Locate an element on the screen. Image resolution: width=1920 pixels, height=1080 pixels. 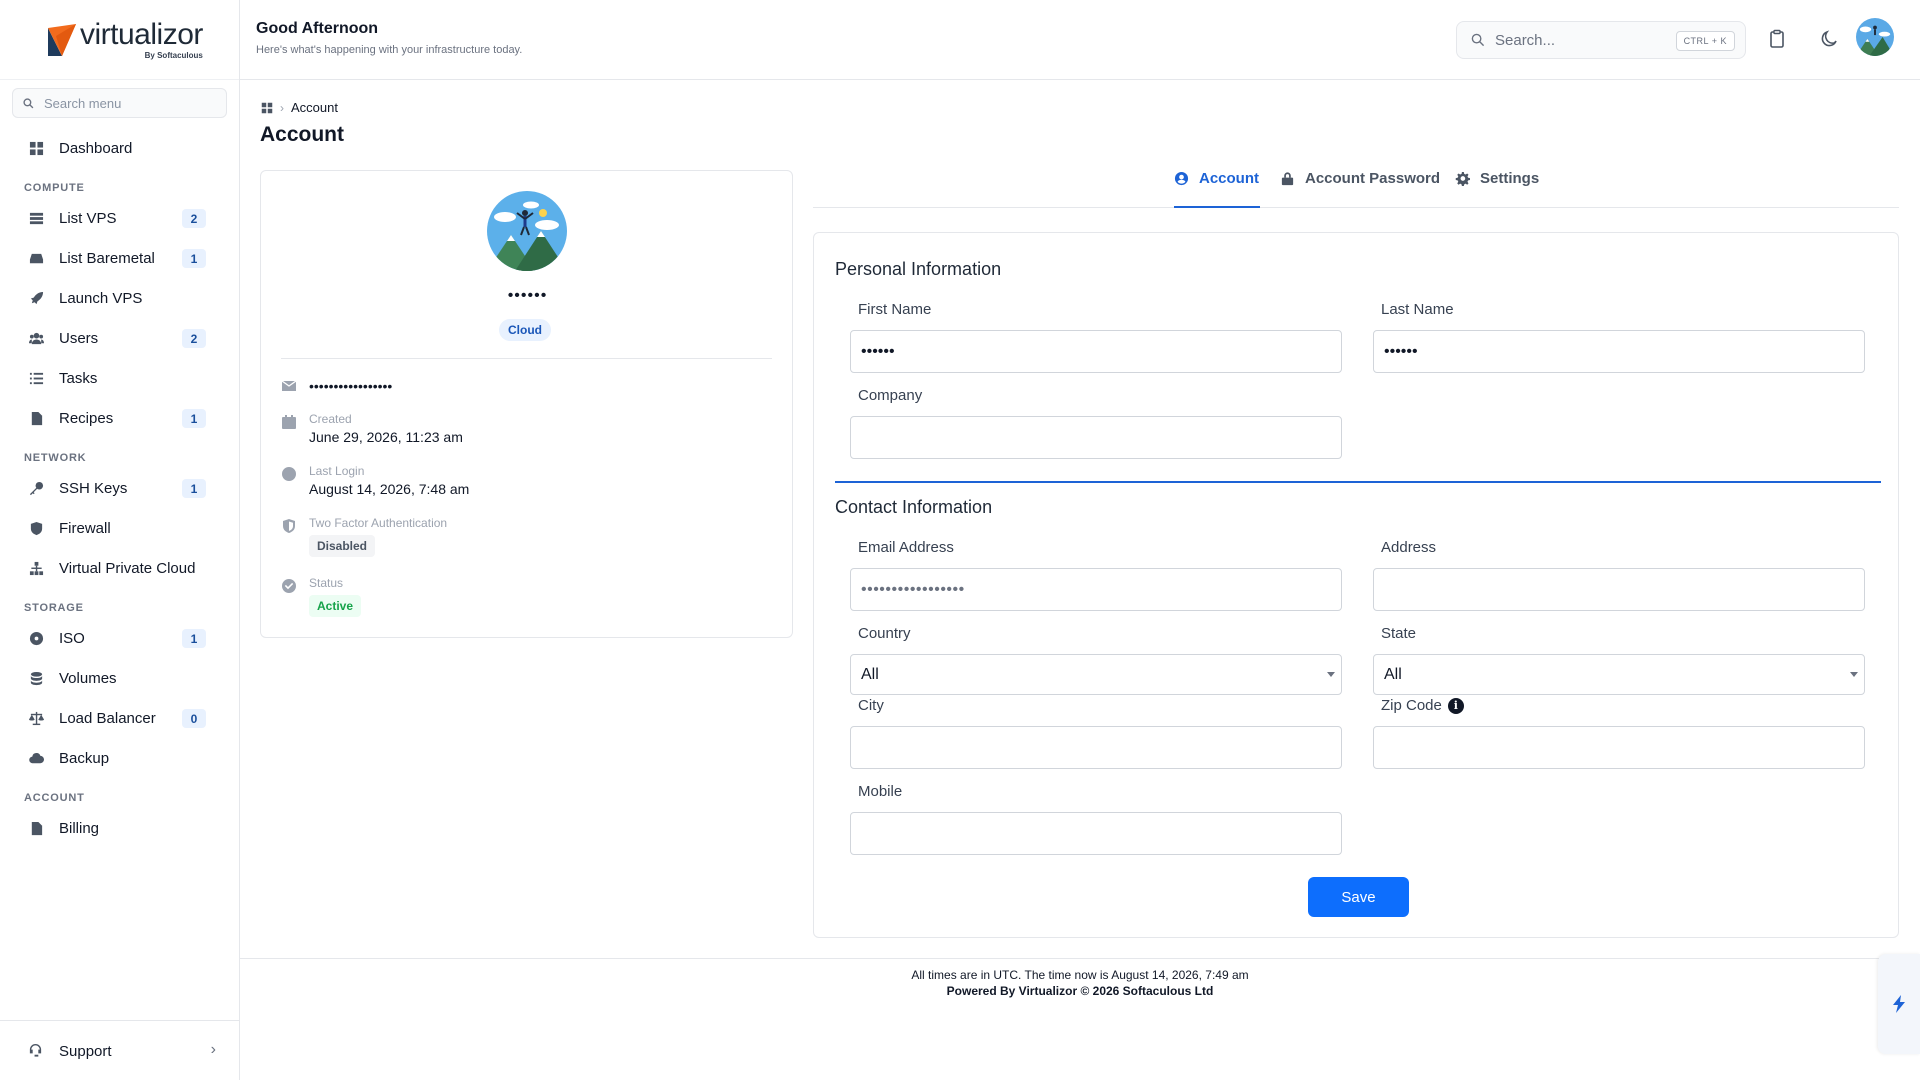
sidebar-item-launch-vps: Launch VPS is located at coordinates (119, 298).